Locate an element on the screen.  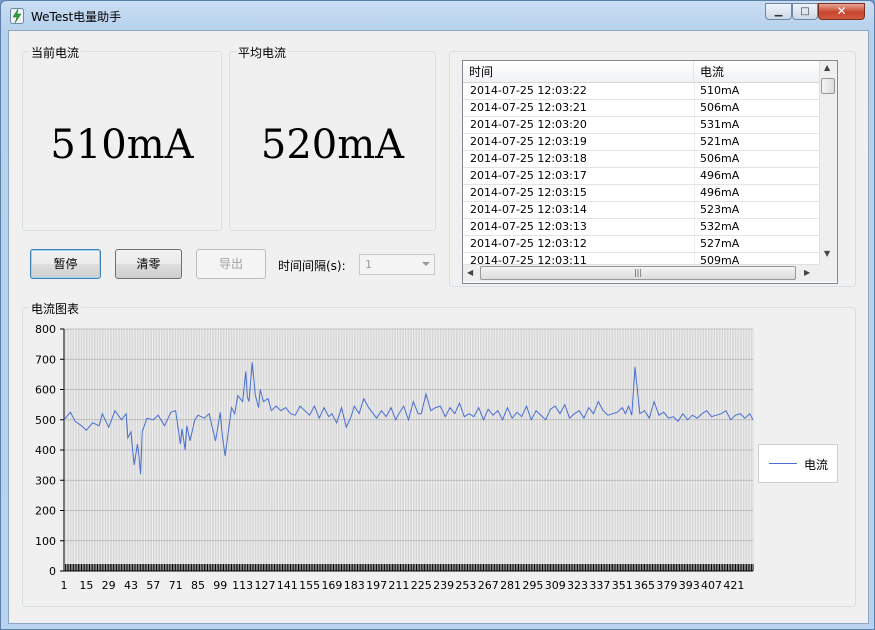
y-tick-label: 800 is located at coordinates (45, 329).